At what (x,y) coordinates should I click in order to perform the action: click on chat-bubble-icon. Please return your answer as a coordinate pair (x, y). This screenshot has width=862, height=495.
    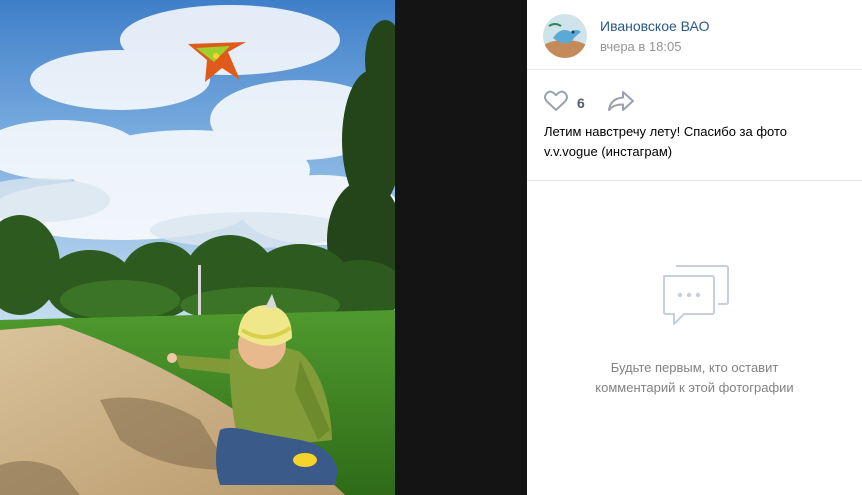
    Looking at the image, I should click on (695, 298).